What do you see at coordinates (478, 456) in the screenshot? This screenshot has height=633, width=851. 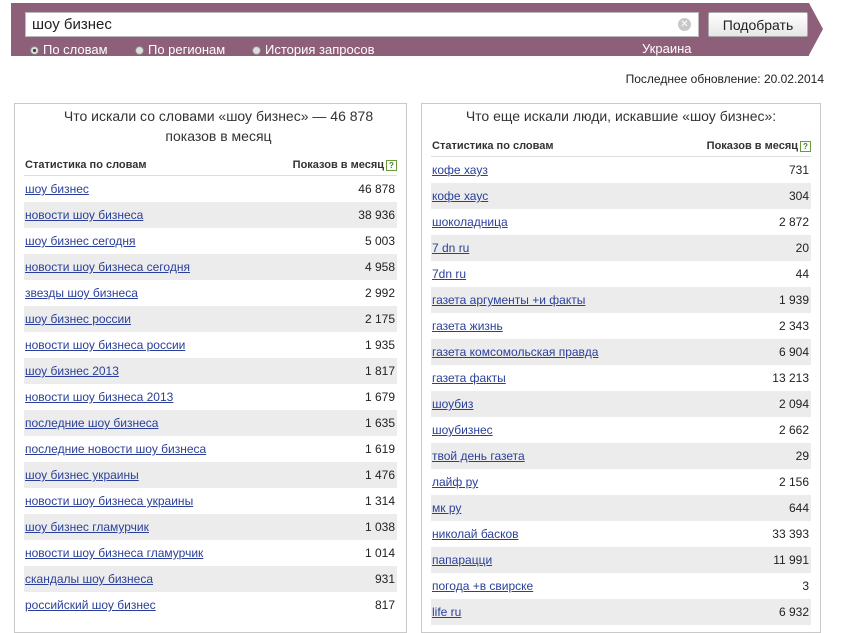 I see `phrase-link: твой день газета` at bounding box center [478, 456].